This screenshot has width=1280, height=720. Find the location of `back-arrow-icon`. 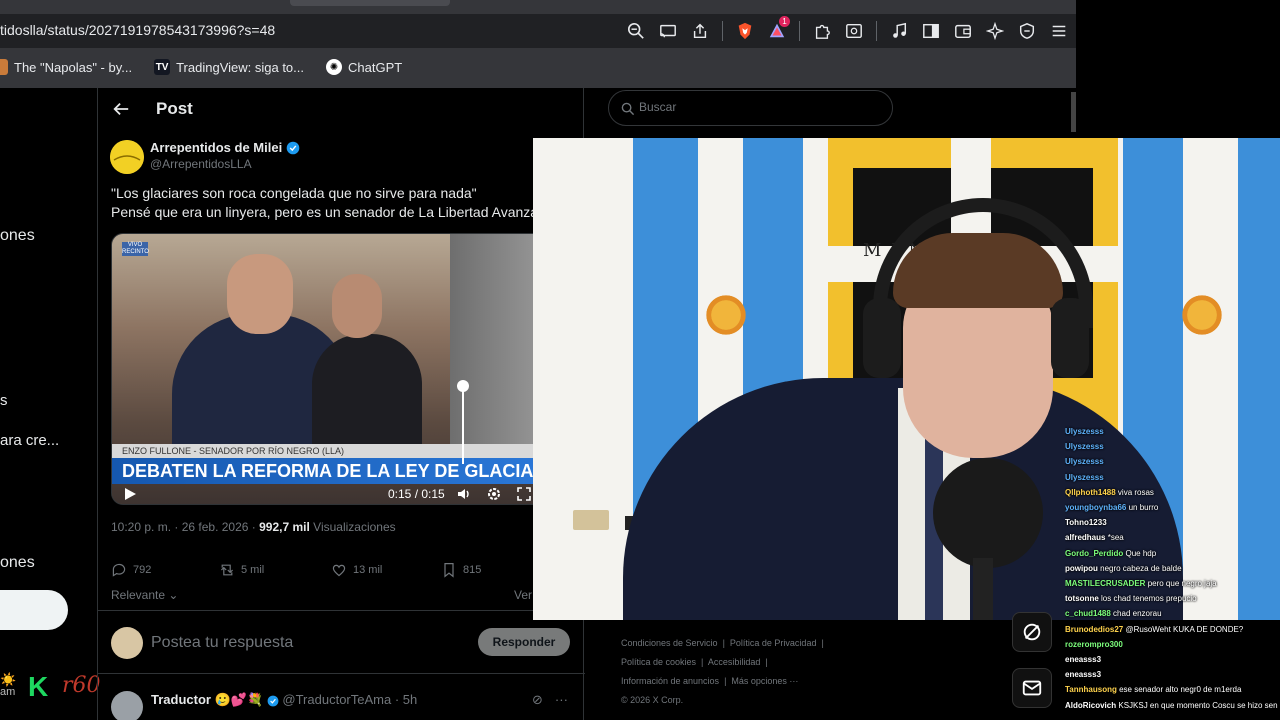

back-arrow-icon is located at coordinates (121, 109).